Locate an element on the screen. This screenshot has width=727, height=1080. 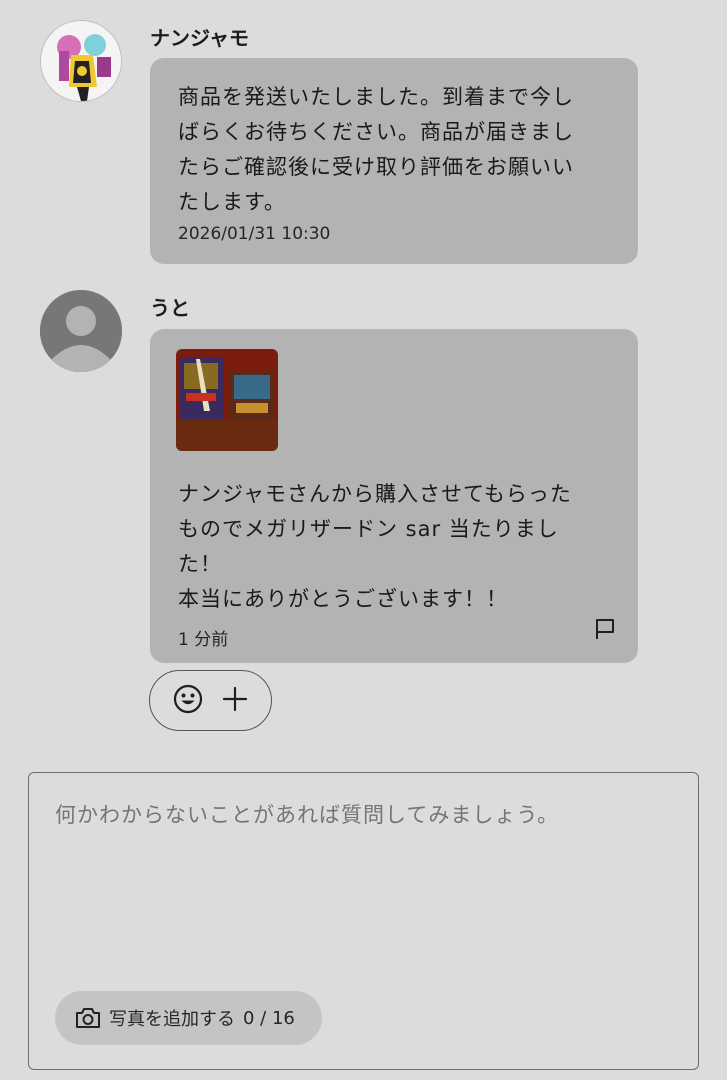
plus-icon is located at coordinates (235, 701).